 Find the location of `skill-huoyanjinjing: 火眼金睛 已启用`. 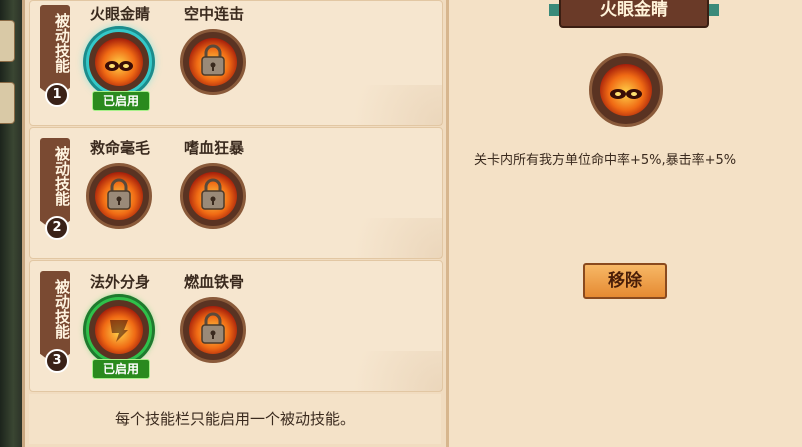

skill-huoyanjinjing: 火眼金睛 已启用 is located at coordinates (120, 57).